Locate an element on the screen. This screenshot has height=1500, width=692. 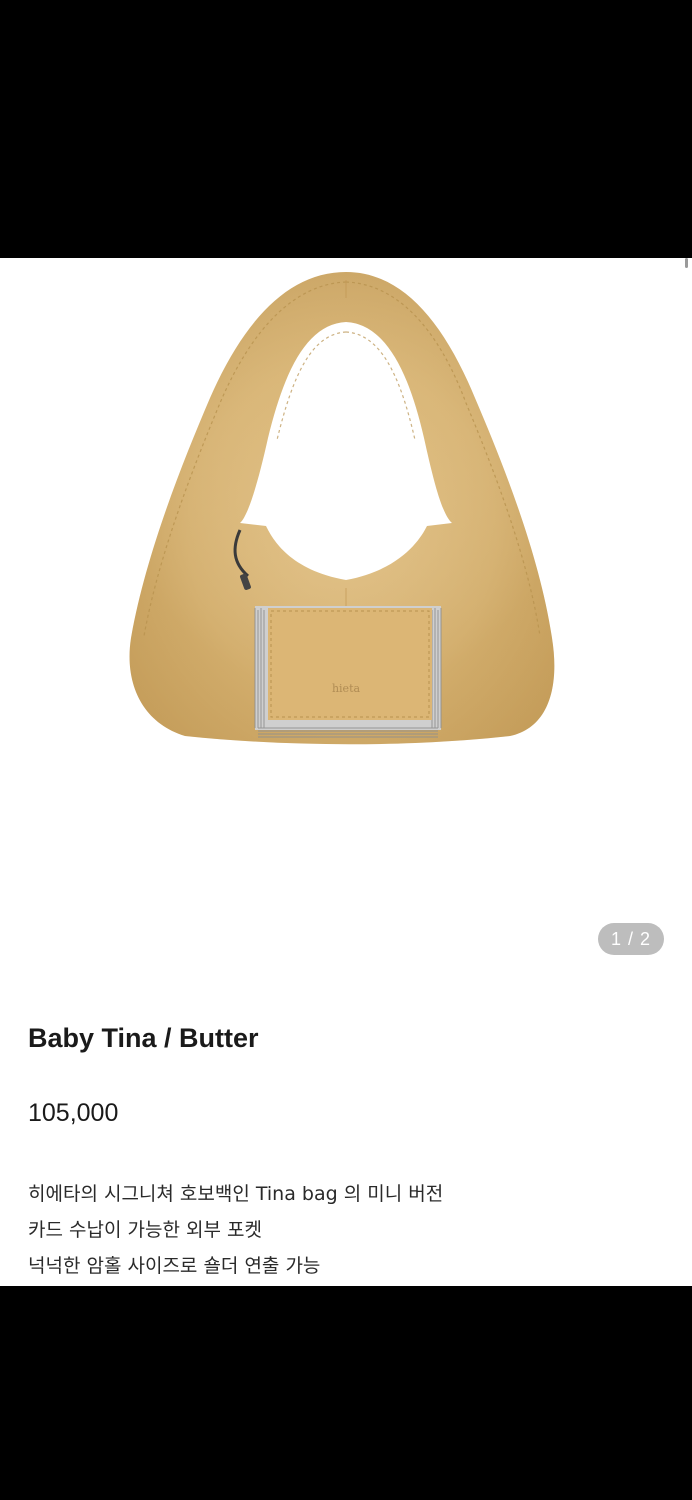
image-counter: 1 / 2 is located at coordinates (631, 939).